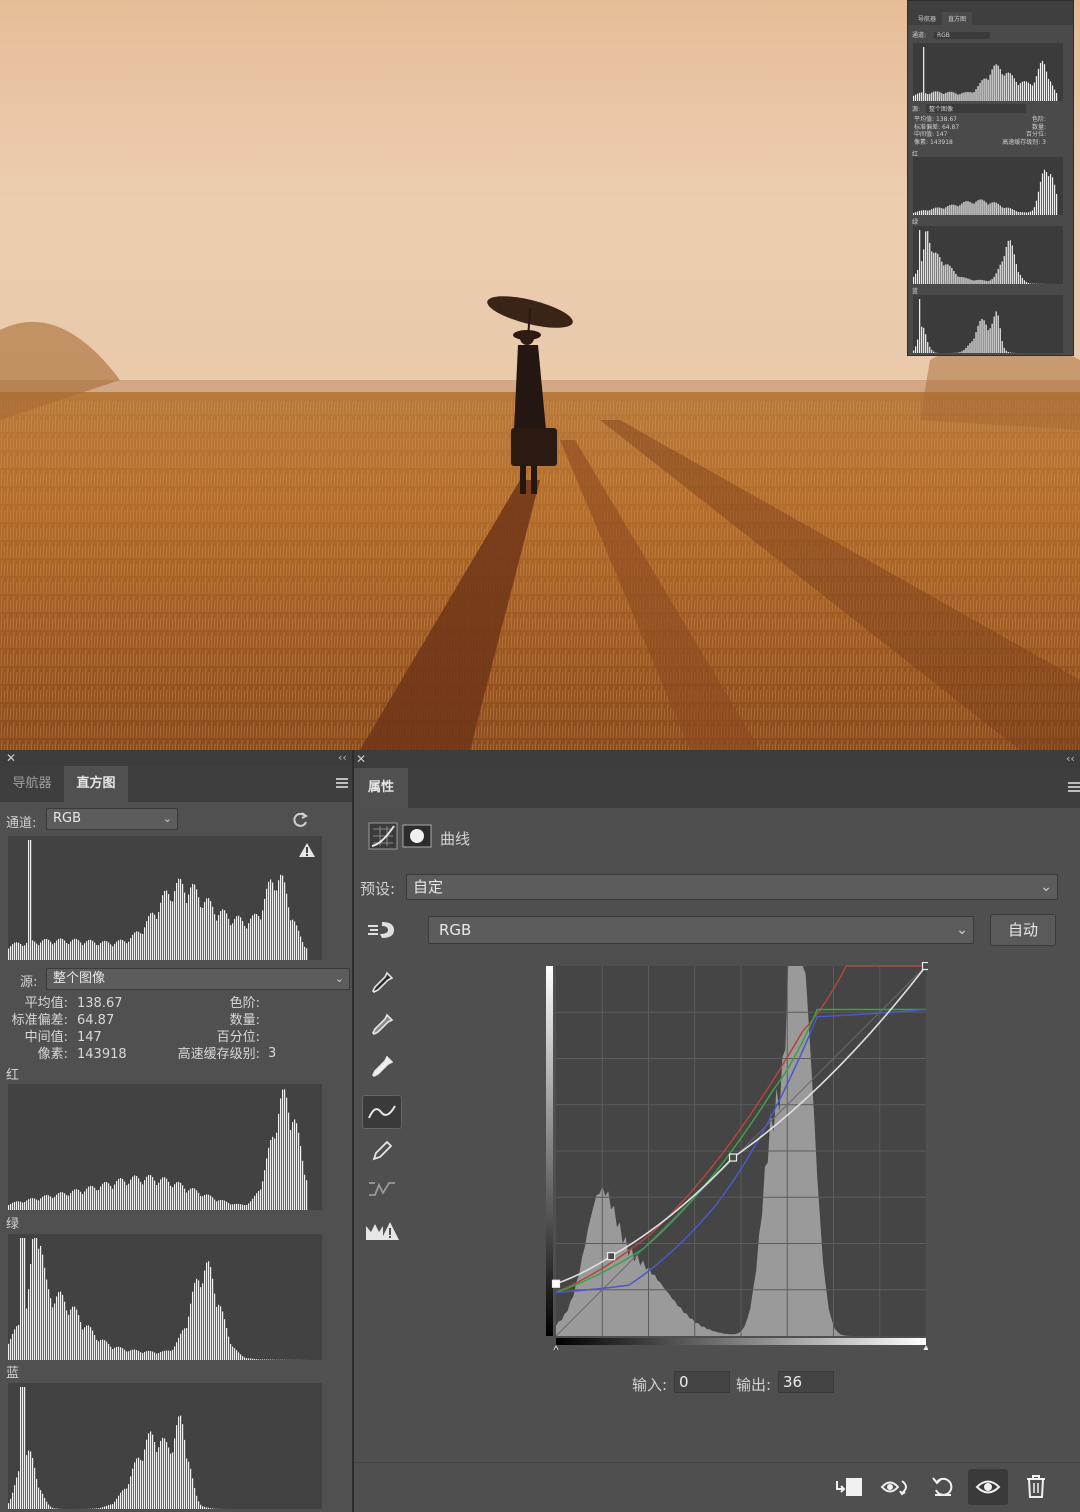 The height and width of the screenshot is (1512, 1080). What do you see at coordinates (740, 1160) in the screenshot?
I see `curves-graph` at bounding box center [740, 1160].